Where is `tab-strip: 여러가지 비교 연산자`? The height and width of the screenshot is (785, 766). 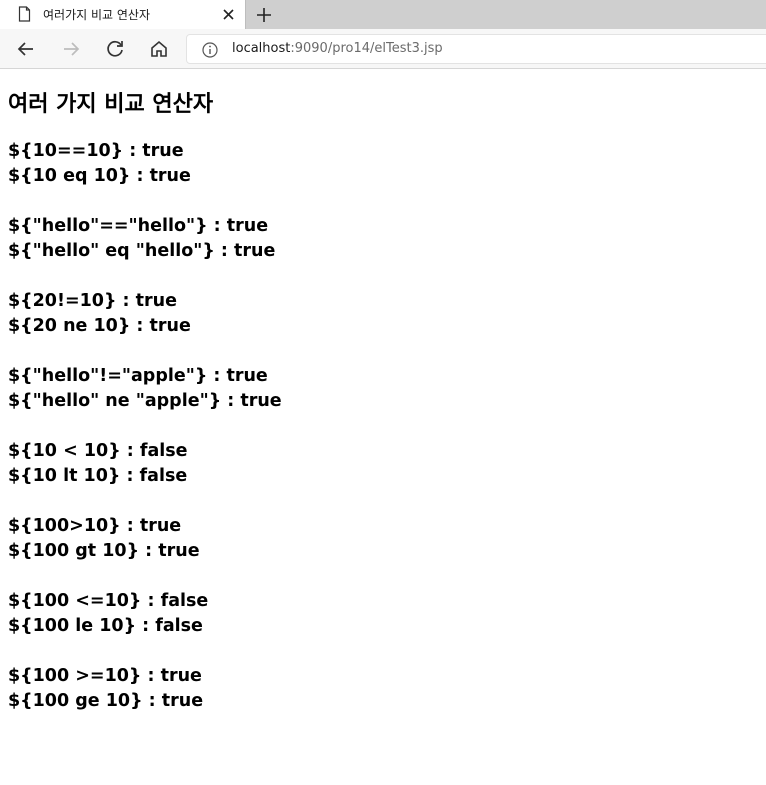 tab-strip: 여러가지 비교 연산자 is located at coordinates (383, 14).